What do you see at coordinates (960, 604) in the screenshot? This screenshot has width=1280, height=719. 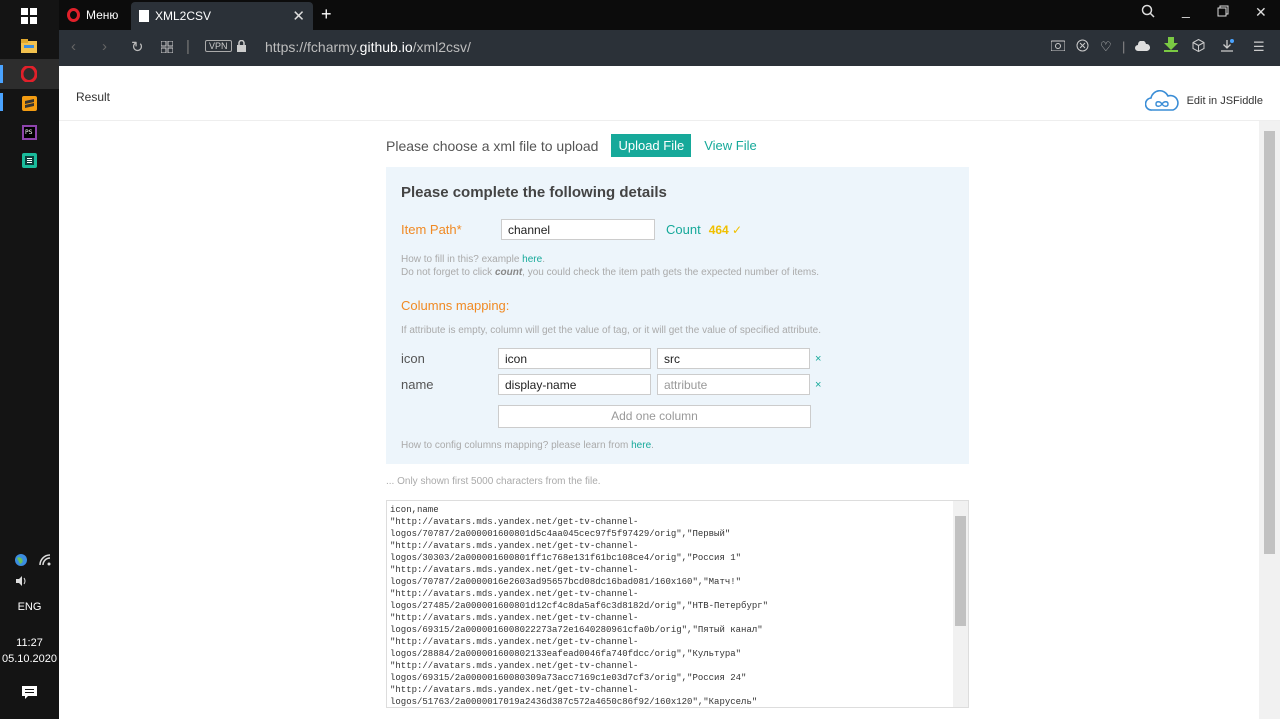 I see `output-scrollbar` at bounding box center [960, 604].